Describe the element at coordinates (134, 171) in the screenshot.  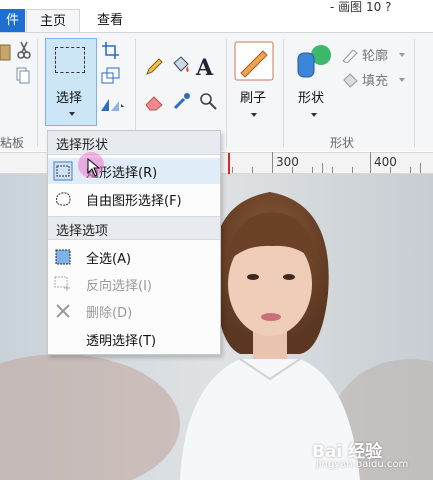
I see `menu-item-rectangular-selection: 矩形选择(R)` at that location.